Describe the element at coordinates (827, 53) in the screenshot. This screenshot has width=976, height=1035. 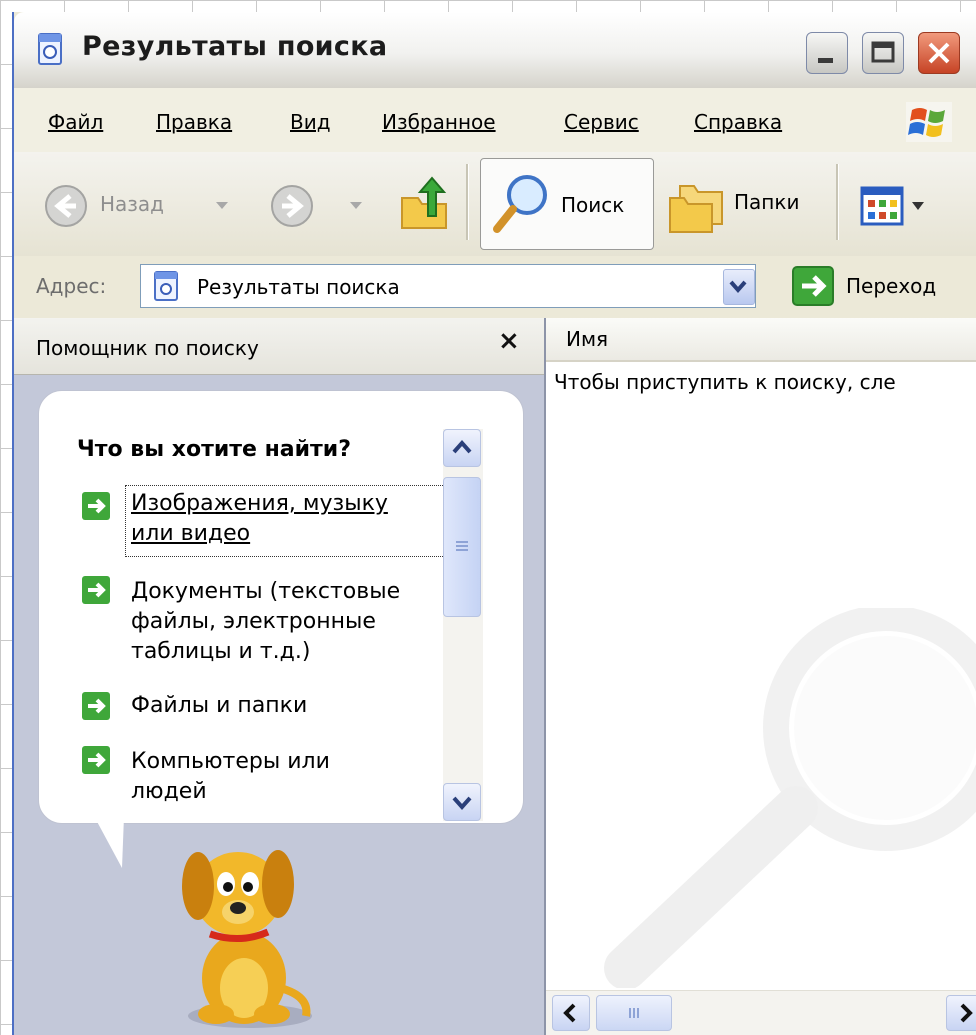
I see `minimize-button` at that location.